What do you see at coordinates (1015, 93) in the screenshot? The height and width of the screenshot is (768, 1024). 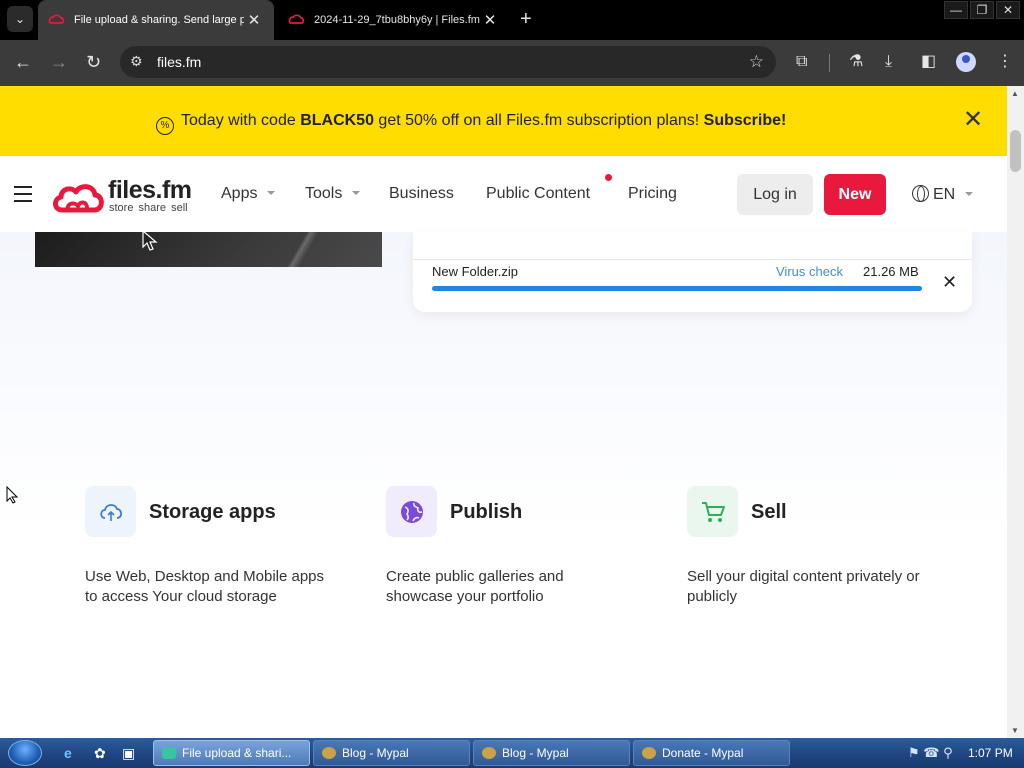 I see `scroll-up-icon: ▲` at bounding box center [1015, 93].